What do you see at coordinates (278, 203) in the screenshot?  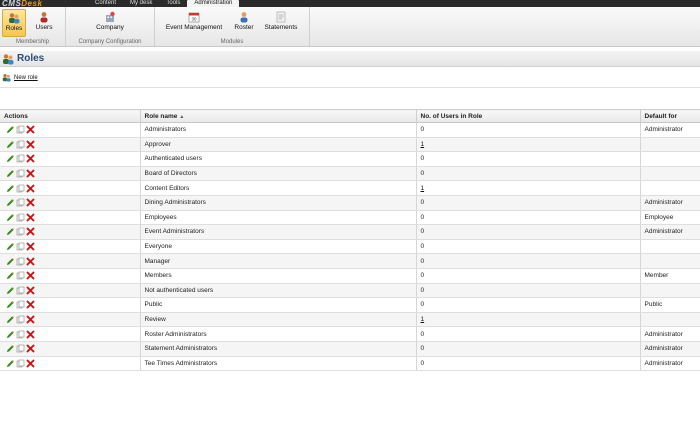 I see `role-name-cell: Dining Administrators` at bounding box center [278, 203].